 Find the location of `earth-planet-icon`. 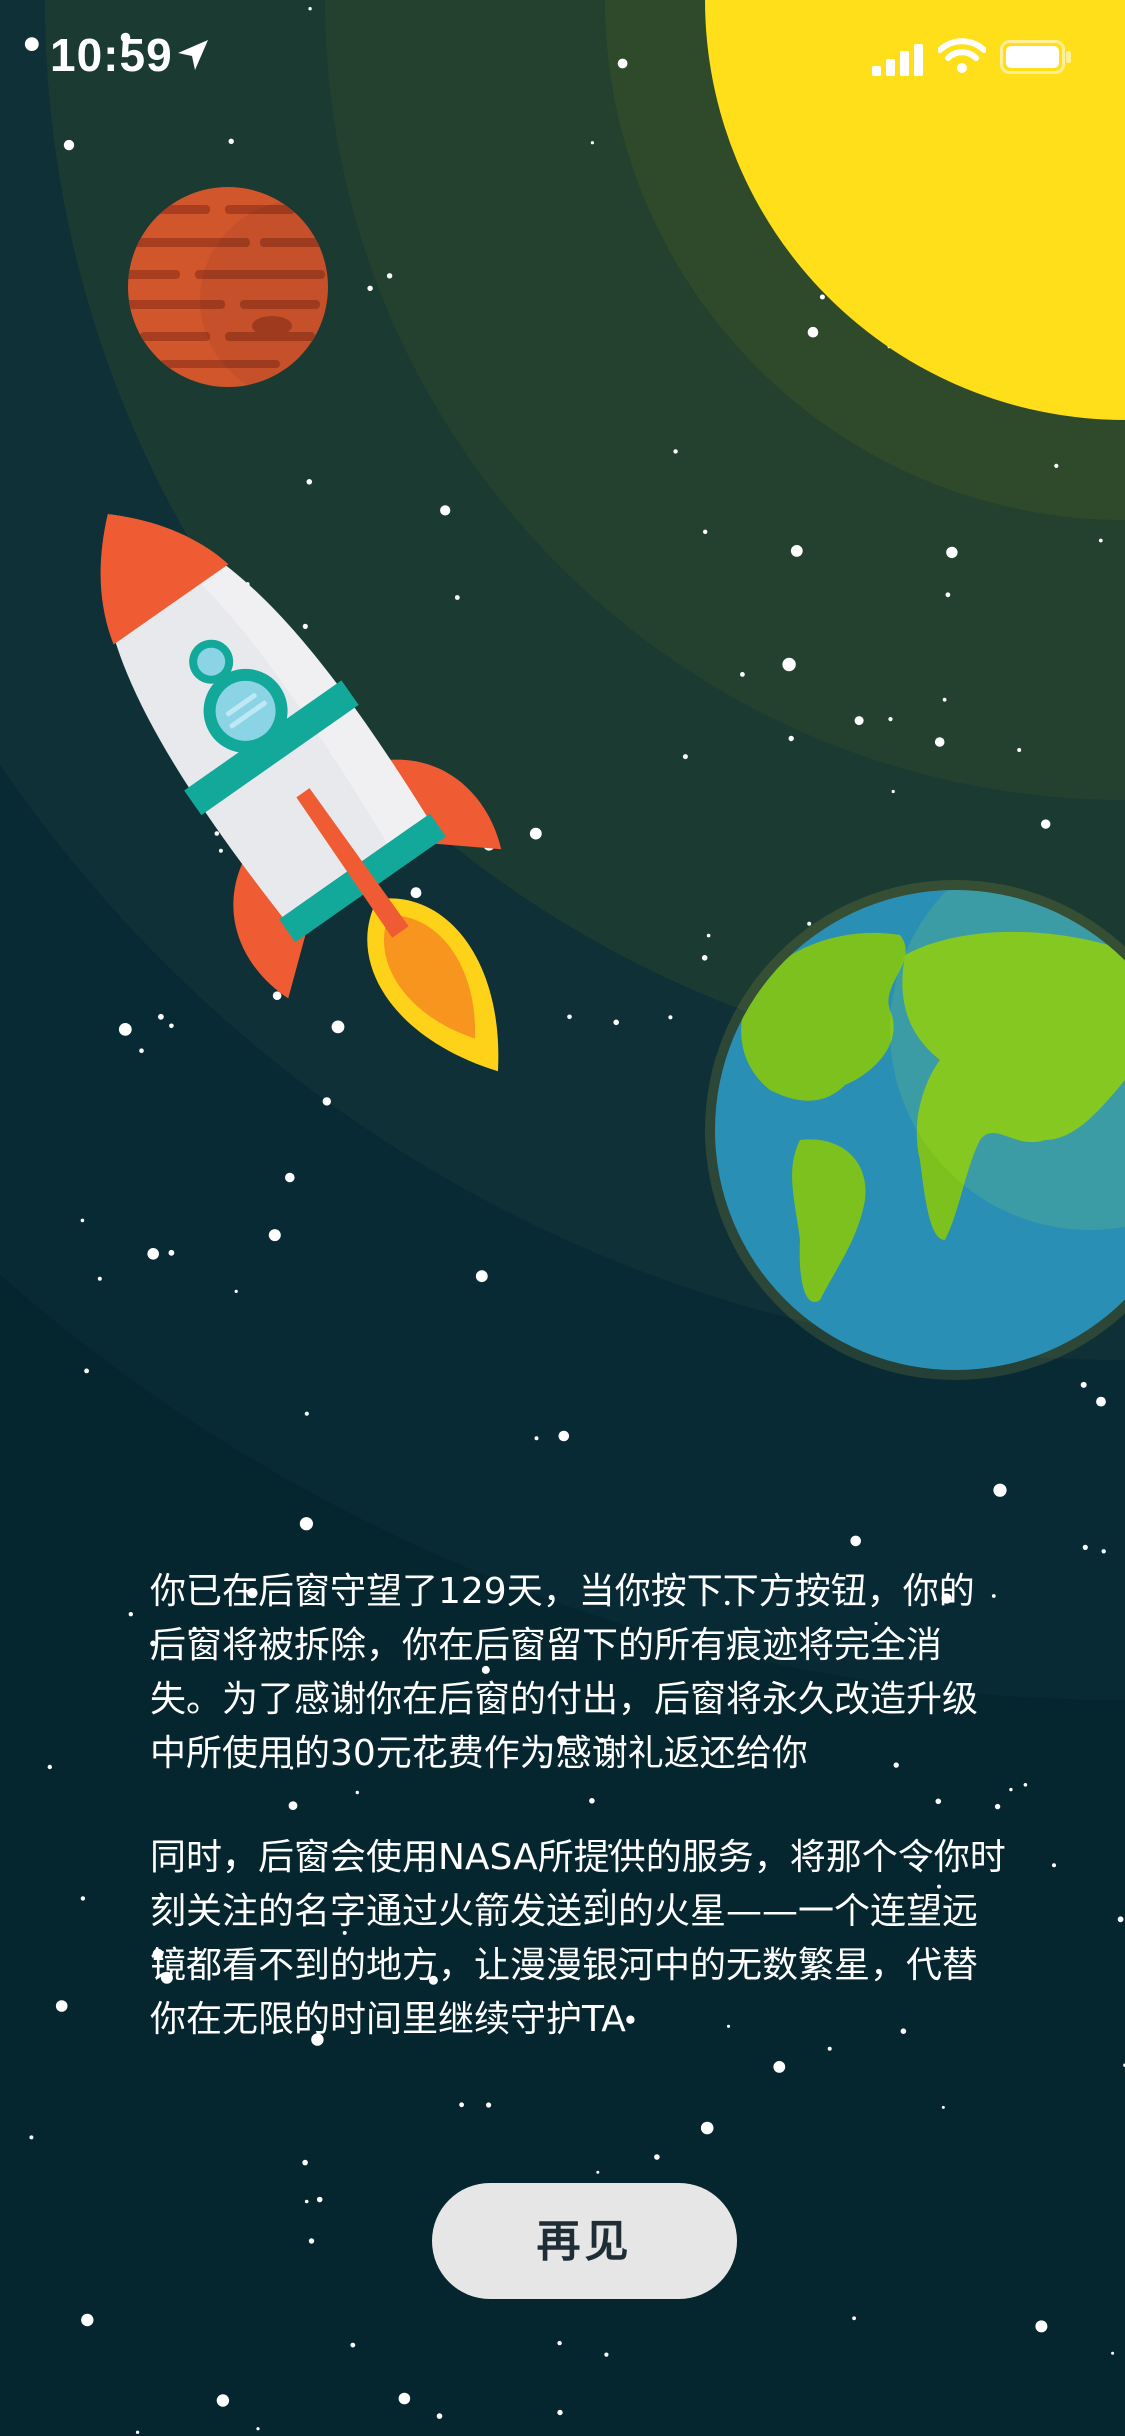

earth-planet-icon is located at coordinates (915, 1130).